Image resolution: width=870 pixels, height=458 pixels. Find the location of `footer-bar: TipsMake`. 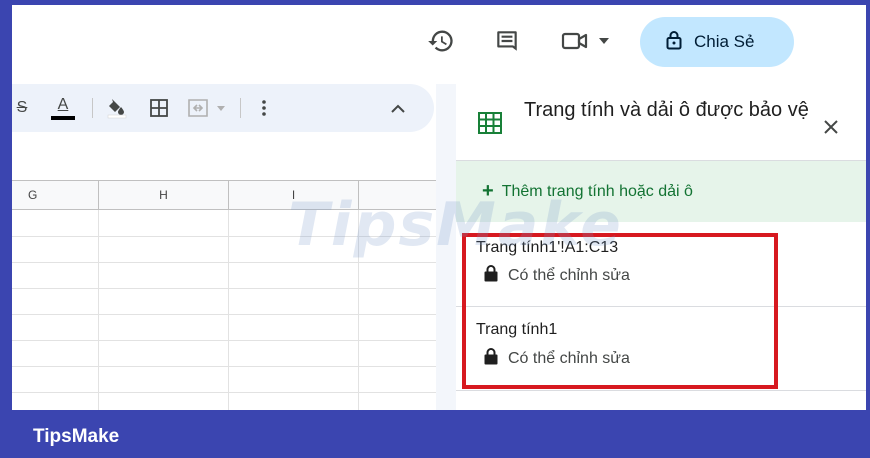

footer-bar: TipsMake is located at coordinates (435, 434).